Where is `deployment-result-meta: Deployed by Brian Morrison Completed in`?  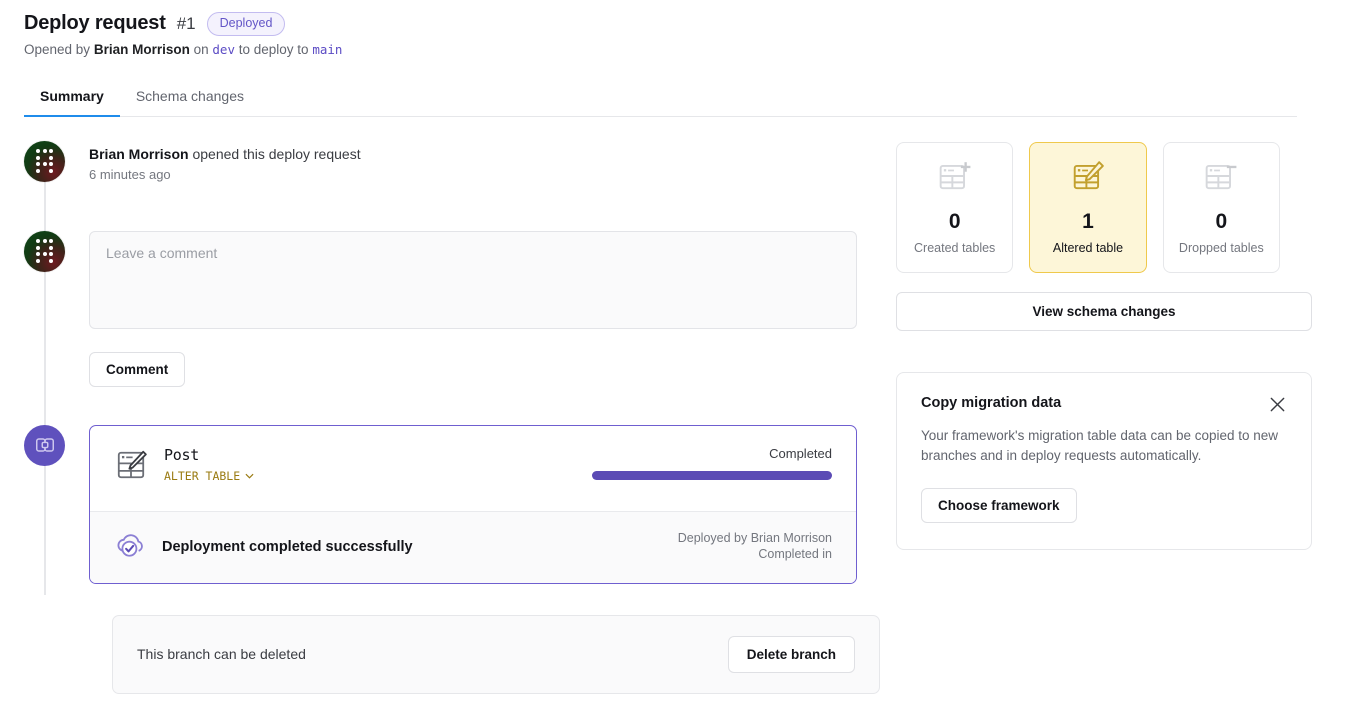
deployment-result-meta: Deployed by Brian Morrison Completed in is located at coordinates (755, 546).